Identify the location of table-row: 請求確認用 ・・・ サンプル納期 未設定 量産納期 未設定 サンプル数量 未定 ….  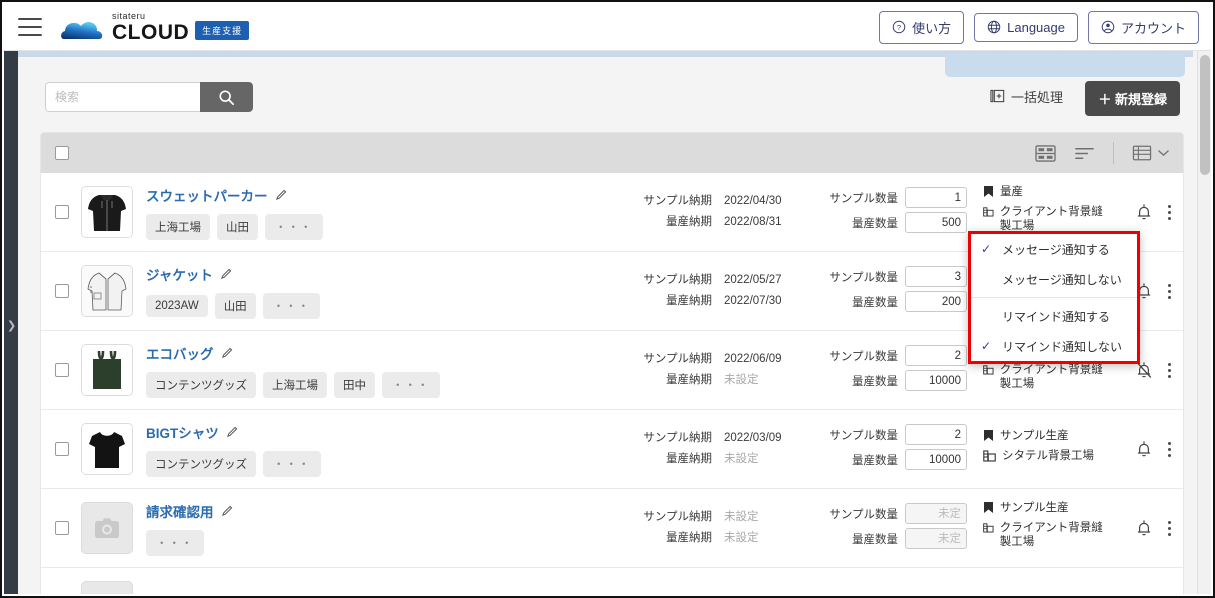
(612, 528).